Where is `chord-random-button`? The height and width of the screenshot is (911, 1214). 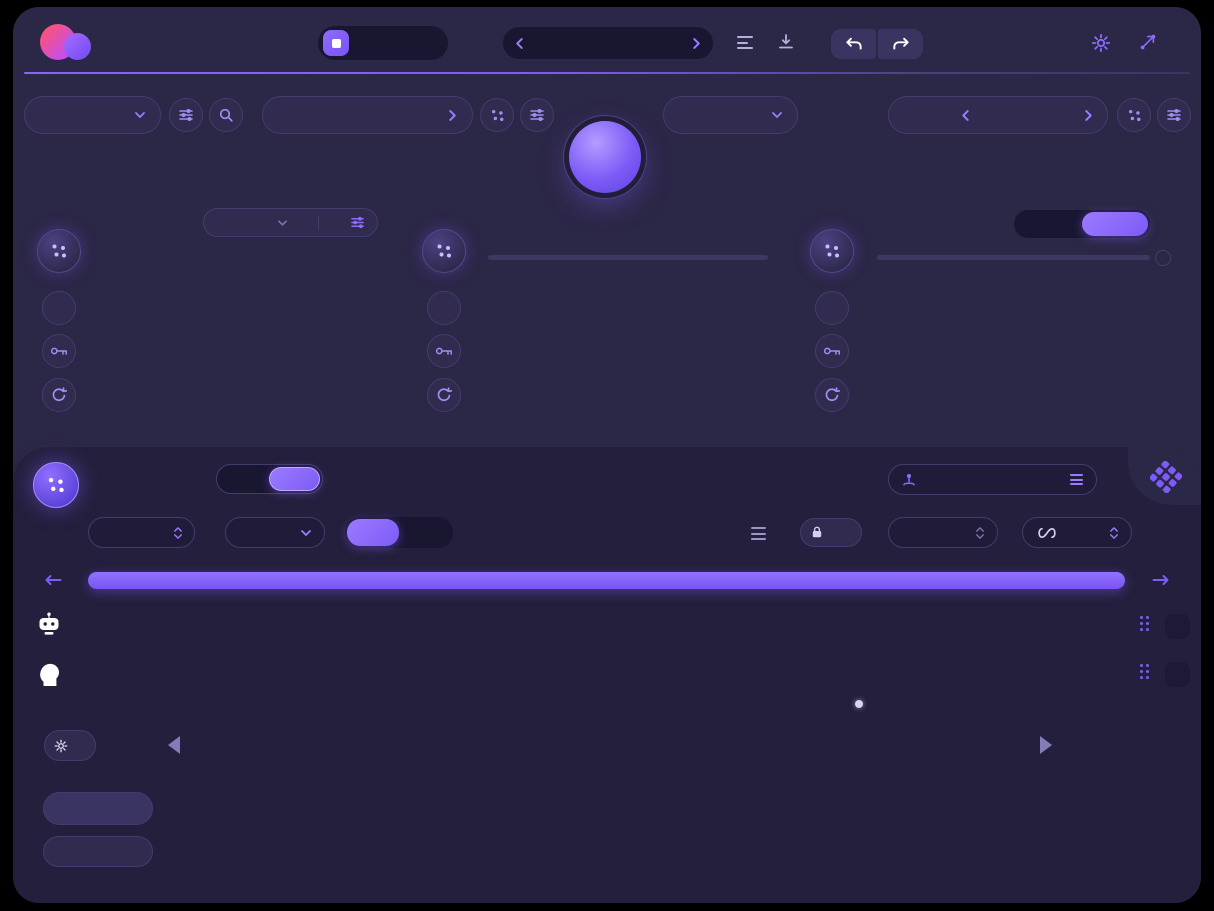 chord-random-button is located at coordinates (1134, 115).